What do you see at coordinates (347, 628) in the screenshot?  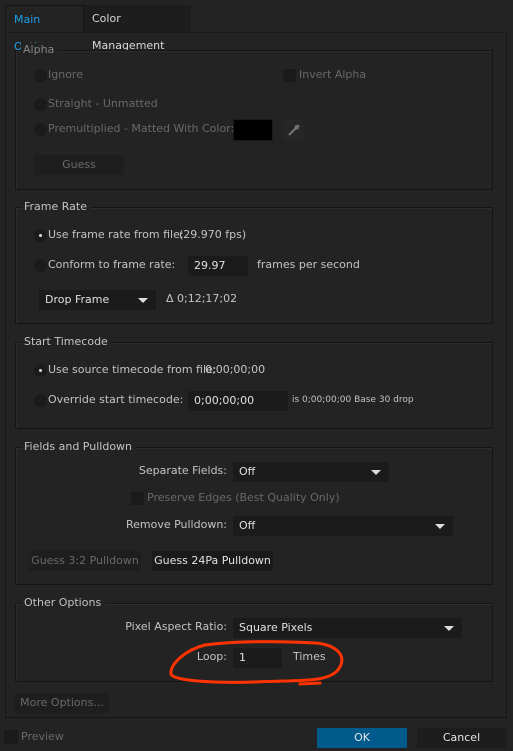 I see `pixel-aspect-ratio-dropdown: Square Pixels` at bounding box center [347, 628].